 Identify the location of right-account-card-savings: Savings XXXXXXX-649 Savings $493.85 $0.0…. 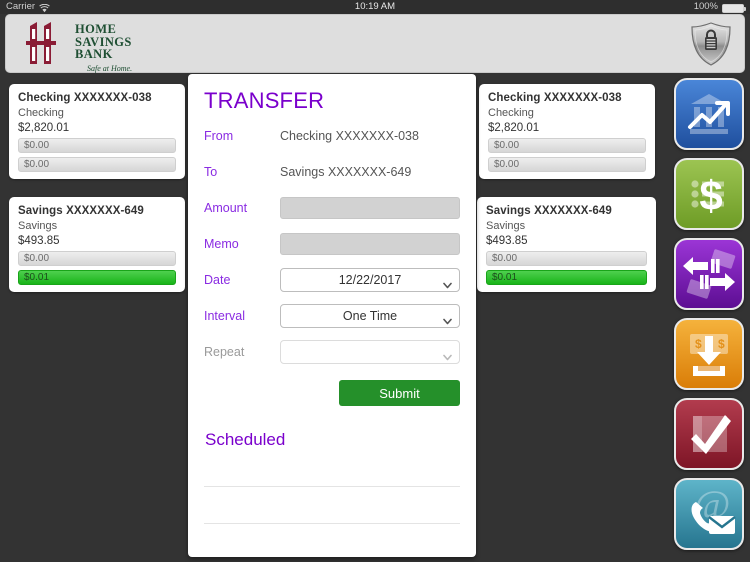
(566, 244).